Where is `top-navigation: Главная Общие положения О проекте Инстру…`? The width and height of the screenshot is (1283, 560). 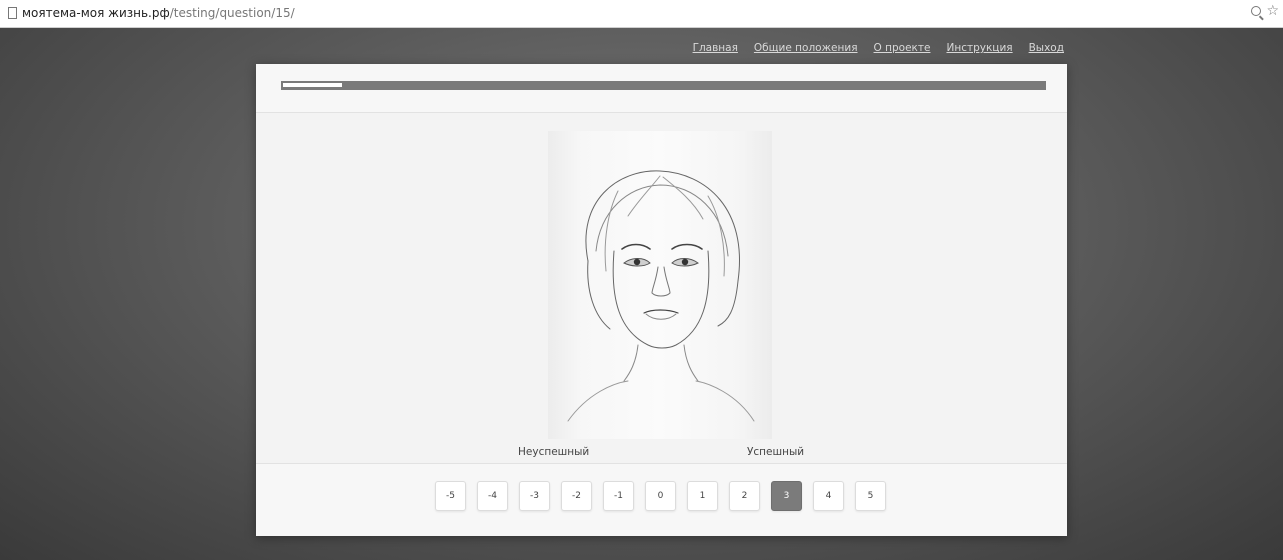 top-navigation: Главная Общие положения О проекте Инстру… is located at coordinates (878, 48).